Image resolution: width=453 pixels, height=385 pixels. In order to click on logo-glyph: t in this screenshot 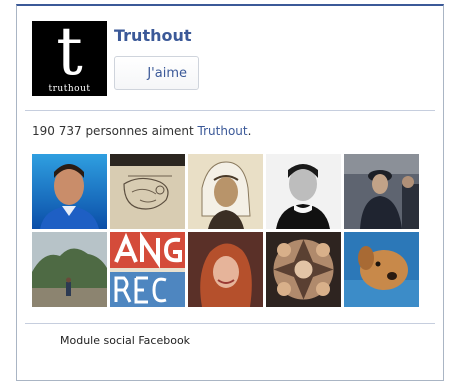, I will do `click(69, 55)`.